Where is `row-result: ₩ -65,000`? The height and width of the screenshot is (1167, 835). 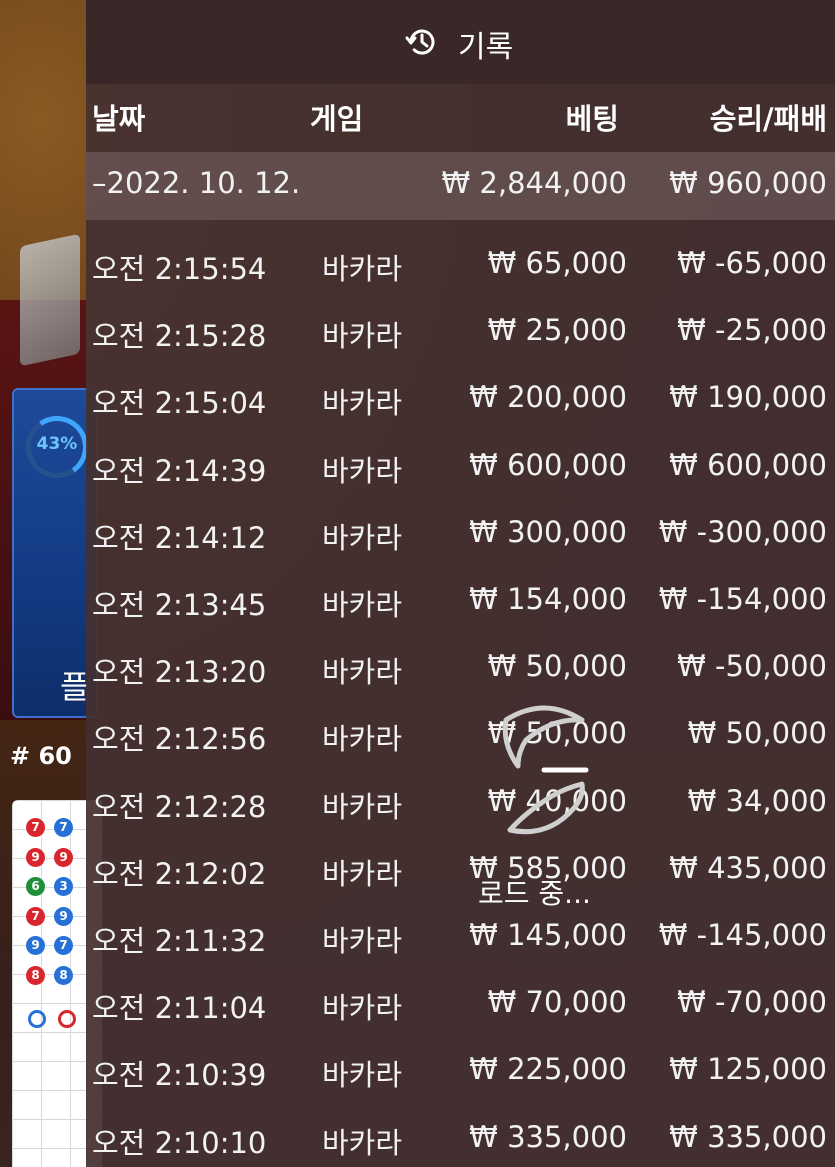 row-result: ₩ -65,000 is located at coordinates (752, 263).